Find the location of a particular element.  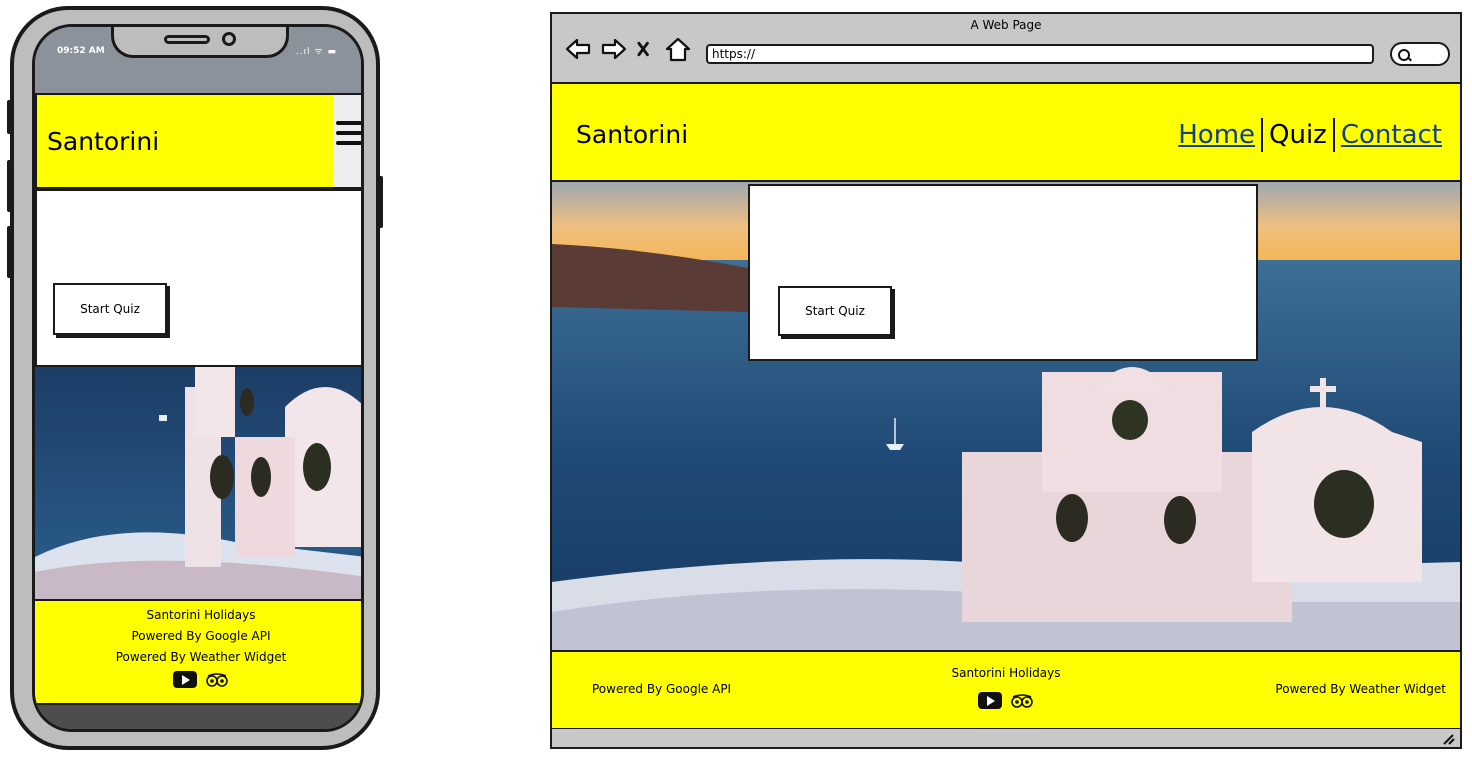

browser-nav-buttons is located at coordinates (628, 49).